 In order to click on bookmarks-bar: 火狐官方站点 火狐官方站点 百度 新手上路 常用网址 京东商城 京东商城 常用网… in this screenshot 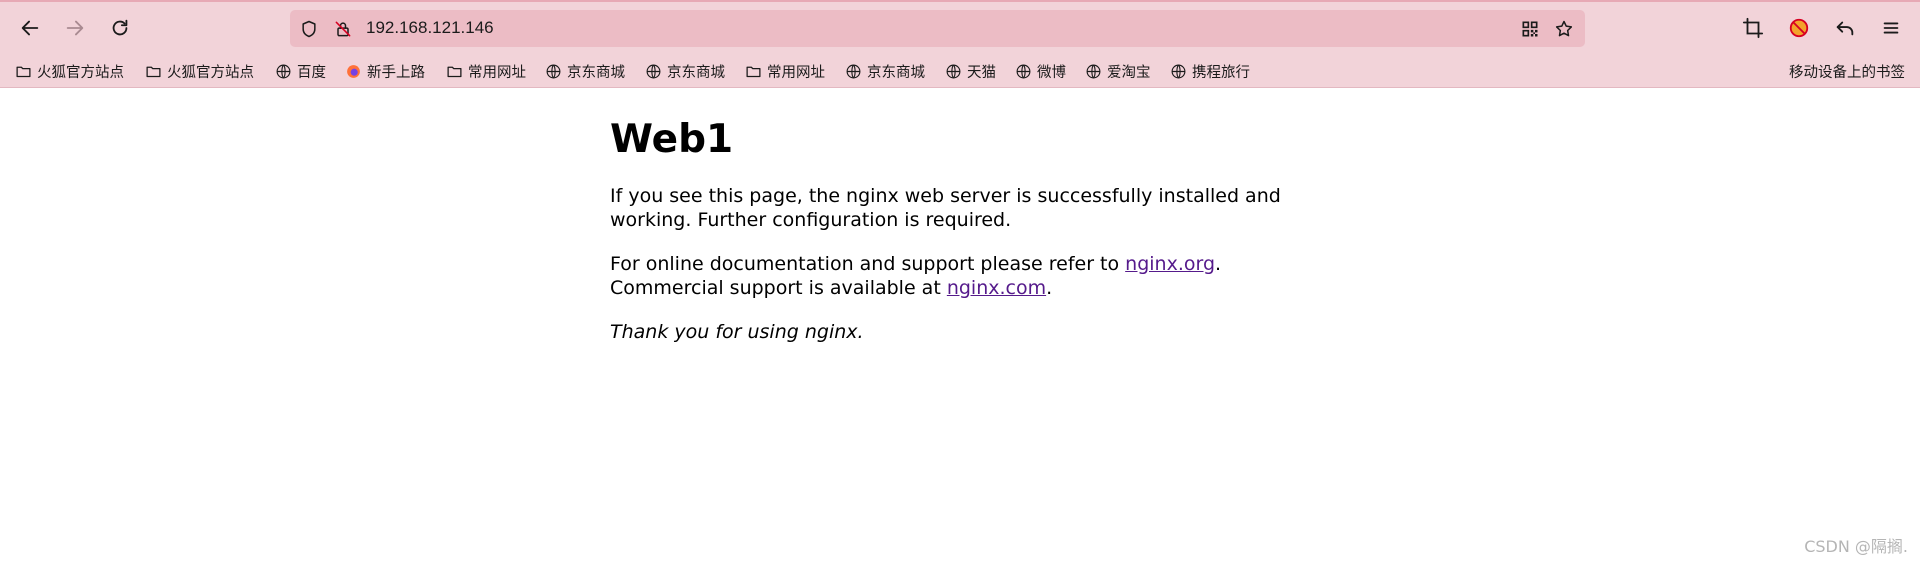, I will do `click(960, 71)`.